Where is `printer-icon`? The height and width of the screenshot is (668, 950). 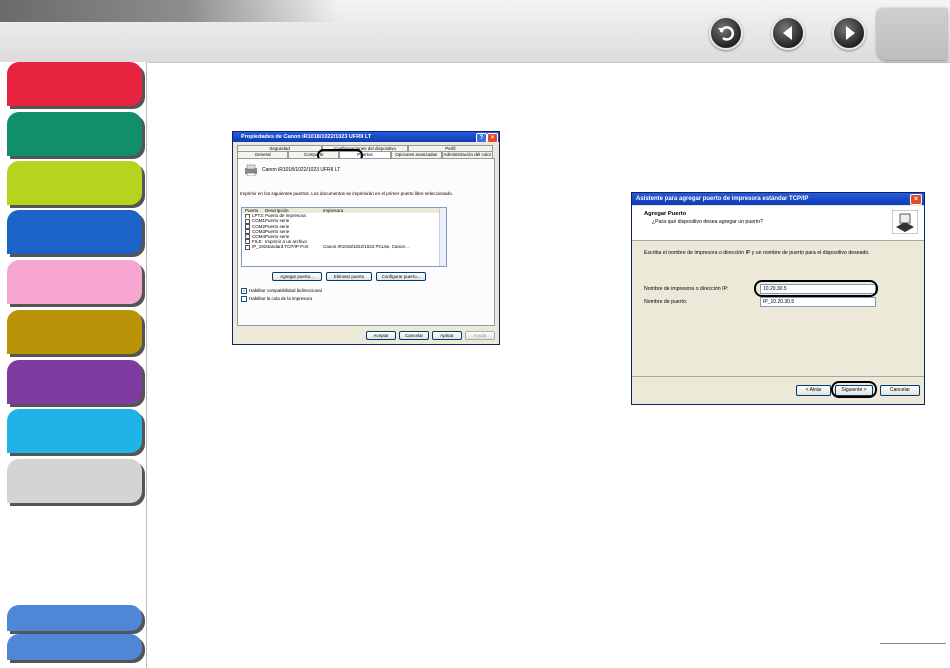 printer-icon is located at coordinates (251, 170).